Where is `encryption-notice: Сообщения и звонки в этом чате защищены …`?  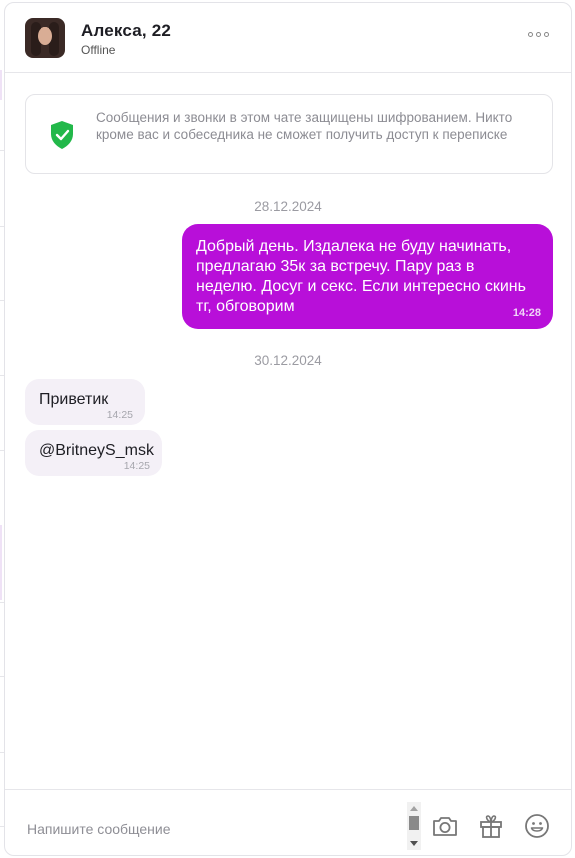 encryption-notice: Сообщения и звонки в этом чате защищены … is located at coordinates (289, 134).